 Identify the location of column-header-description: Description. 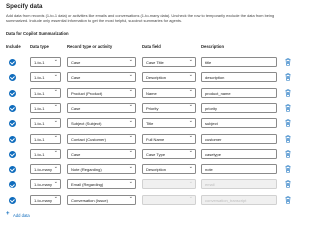
(213, 46).